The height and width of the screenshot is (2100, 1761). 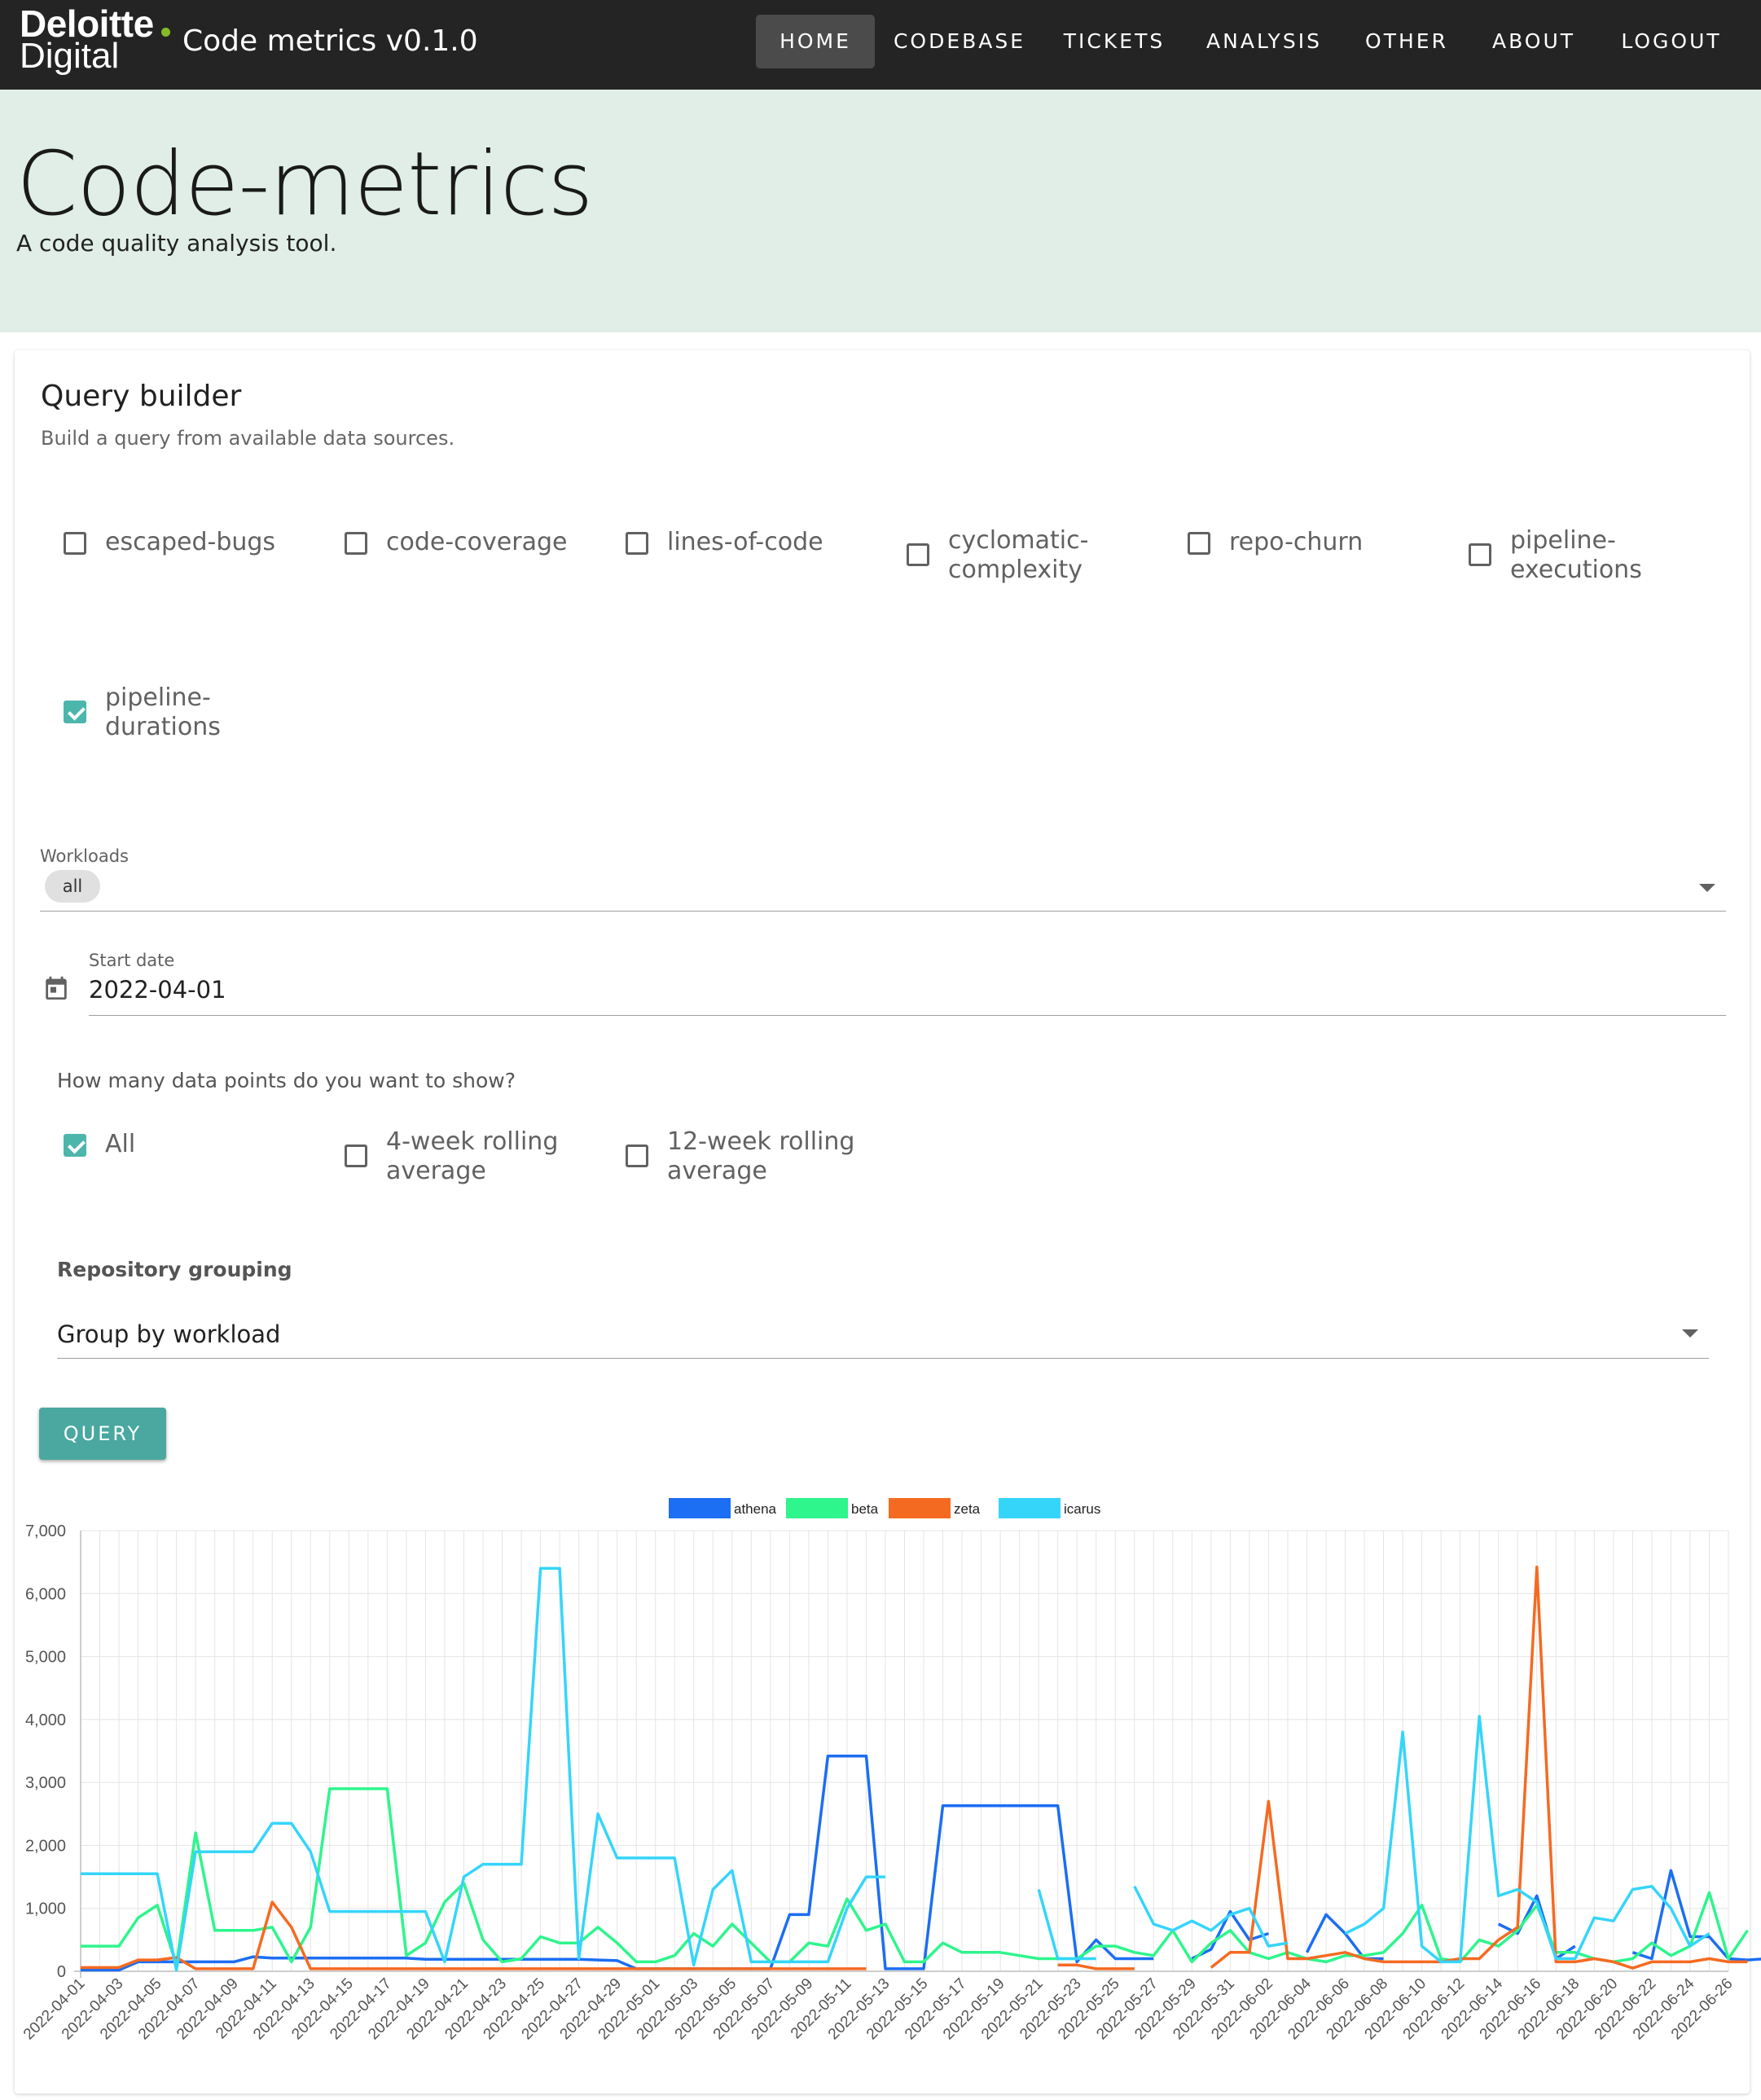 I want to click on code-coverage-checkbox, so click(x=356, y=543).